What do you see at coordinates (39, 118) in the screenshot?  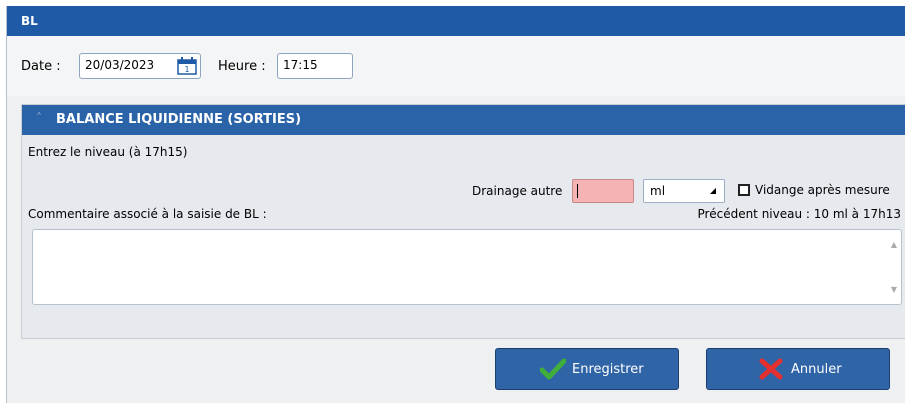 I see `collapse-chevron-icon: ˄` at bounding box center [39, 118].